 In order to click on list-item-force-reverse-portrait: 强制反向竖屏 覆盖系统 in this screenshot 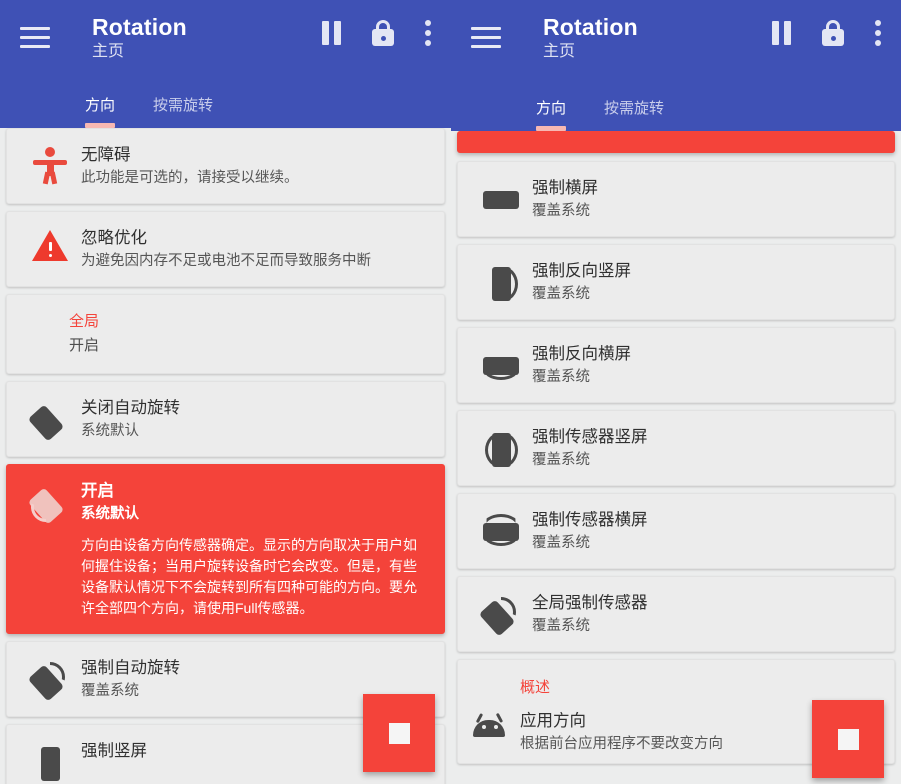, I will do `click(676, 282)`.